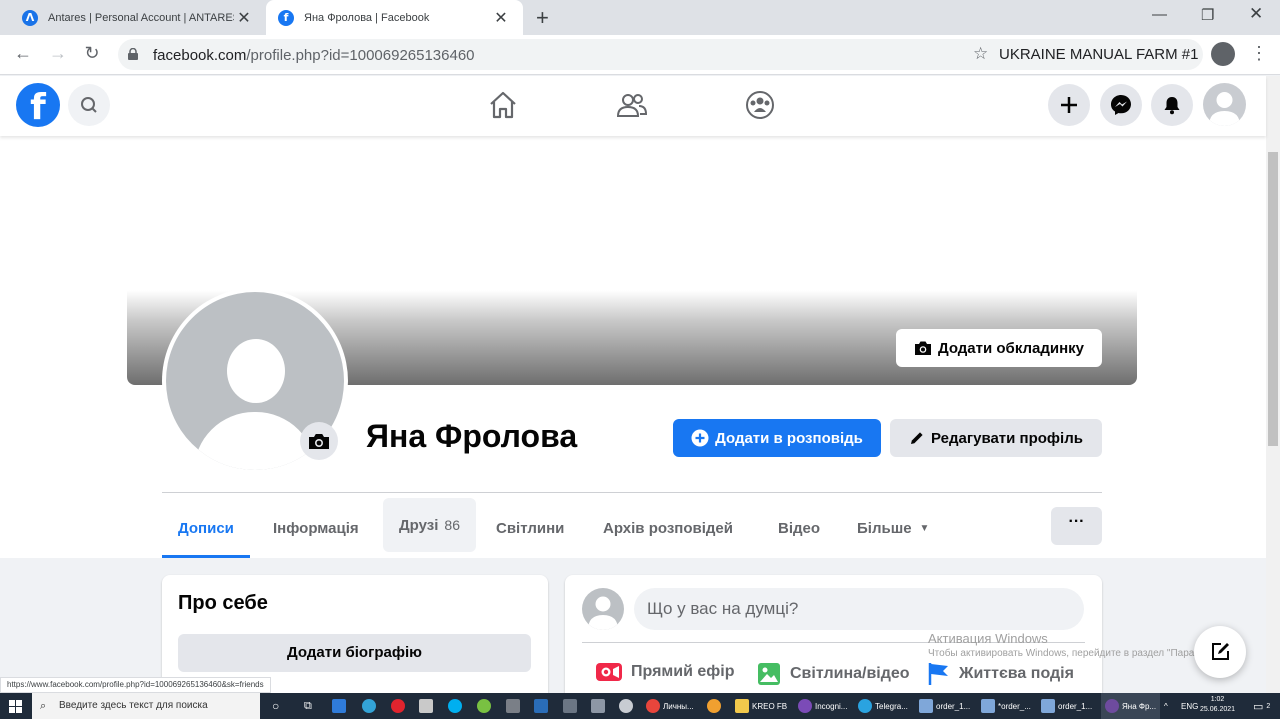  I want to click on app-icon, so click(513, 706).